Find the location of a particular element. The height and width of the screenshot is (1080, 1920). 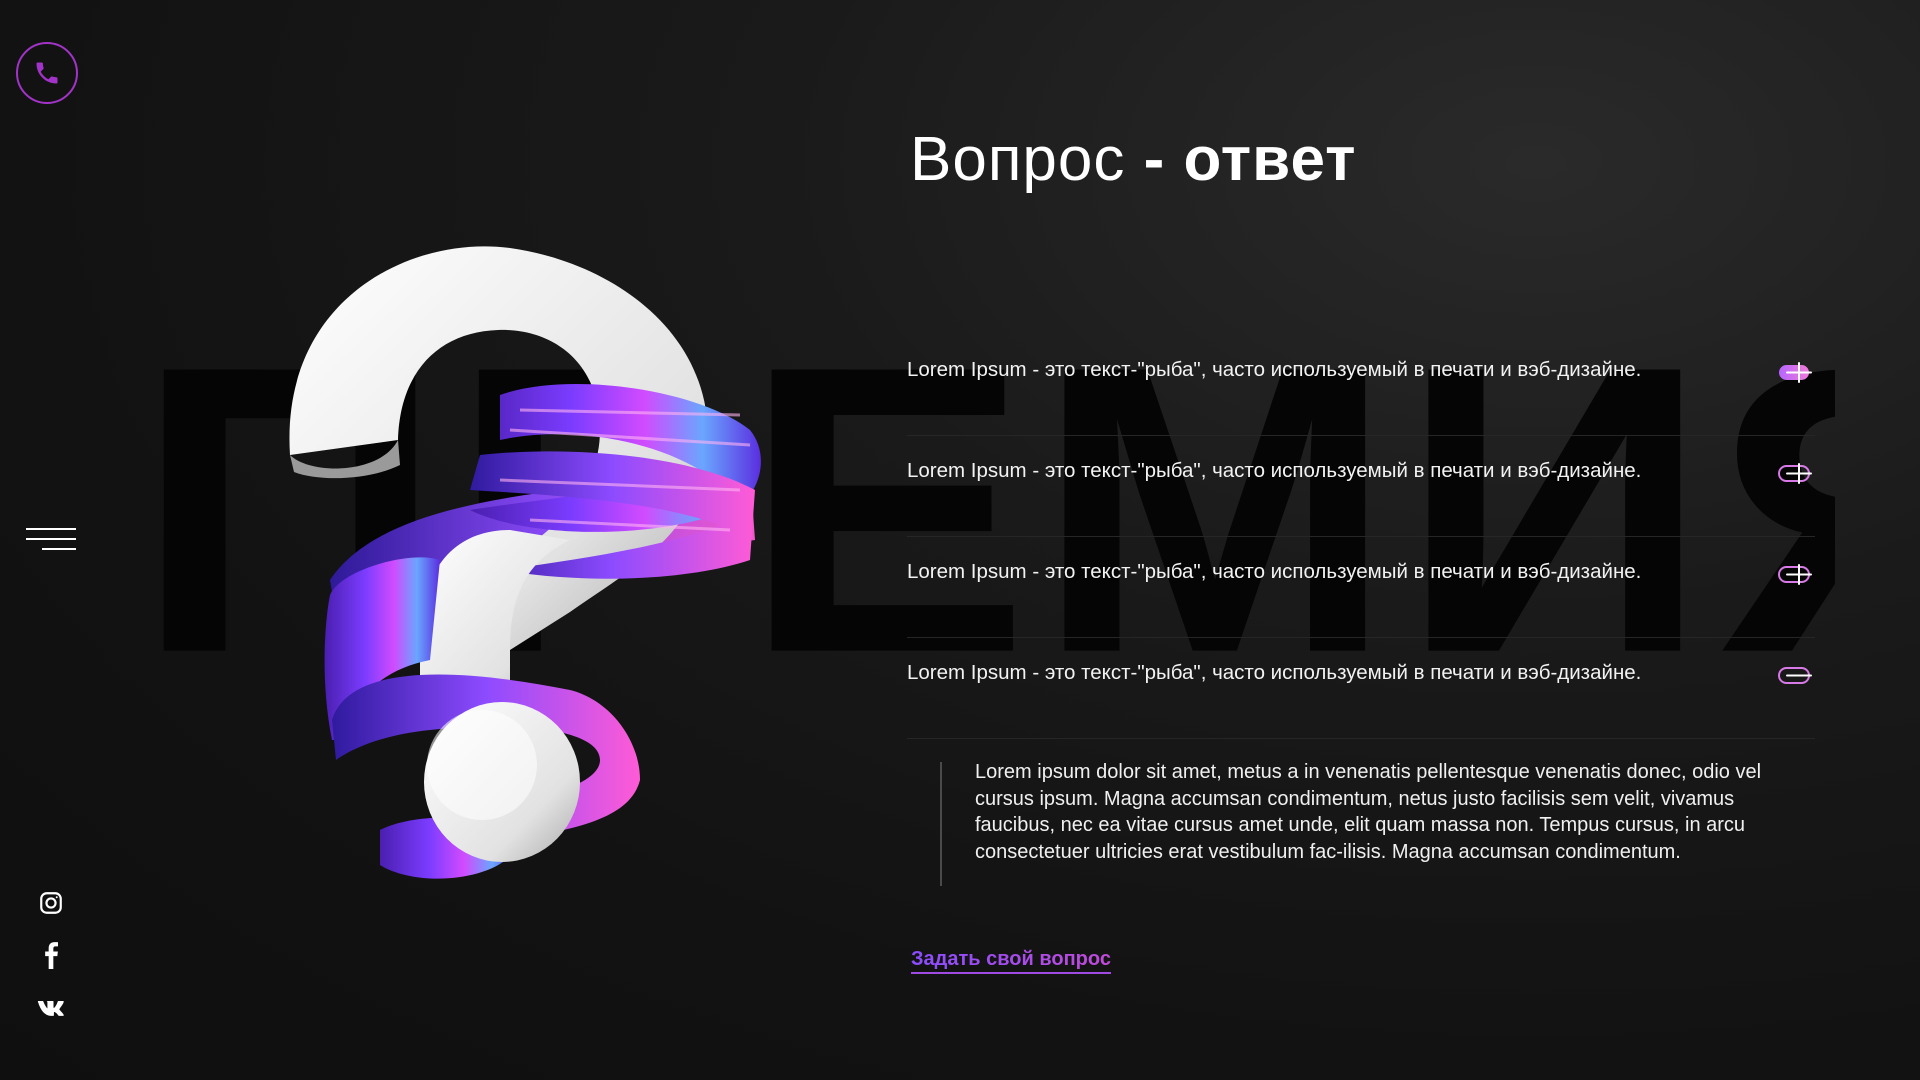

phone-icon is located at coordinates (47, 73).